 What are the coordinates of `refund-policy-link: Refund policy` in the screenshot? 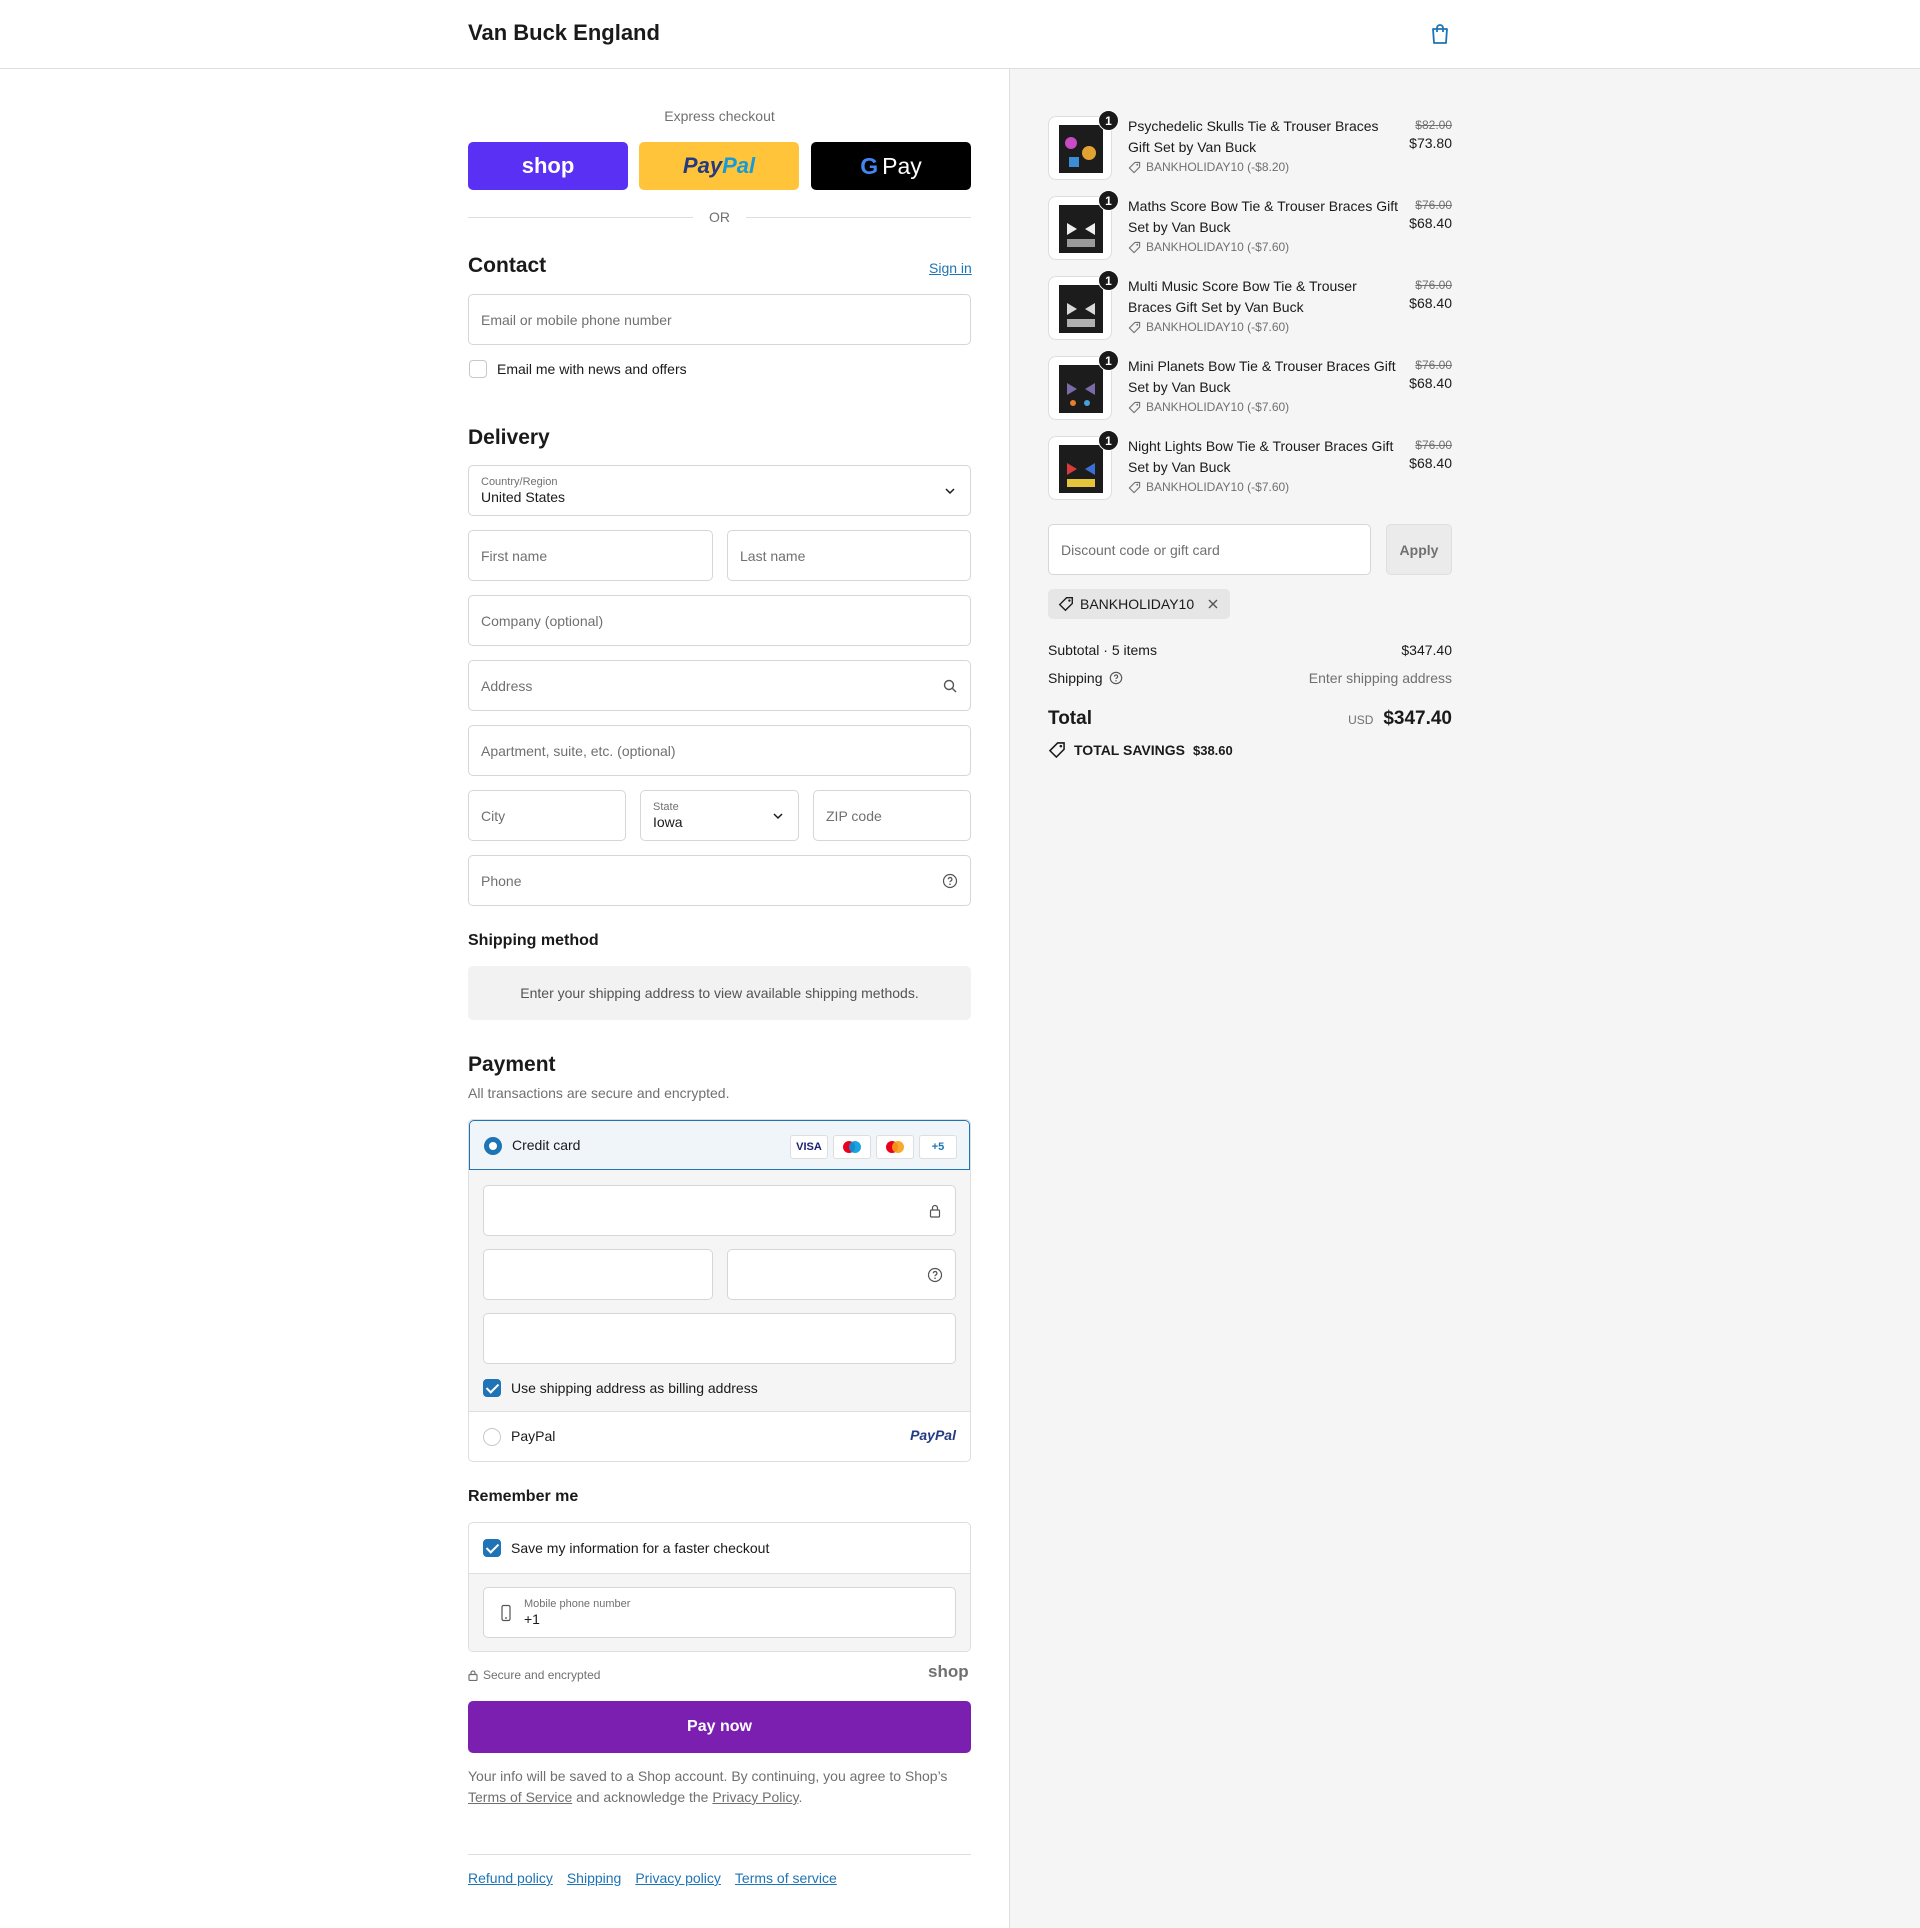 It's located at (510, 1878).